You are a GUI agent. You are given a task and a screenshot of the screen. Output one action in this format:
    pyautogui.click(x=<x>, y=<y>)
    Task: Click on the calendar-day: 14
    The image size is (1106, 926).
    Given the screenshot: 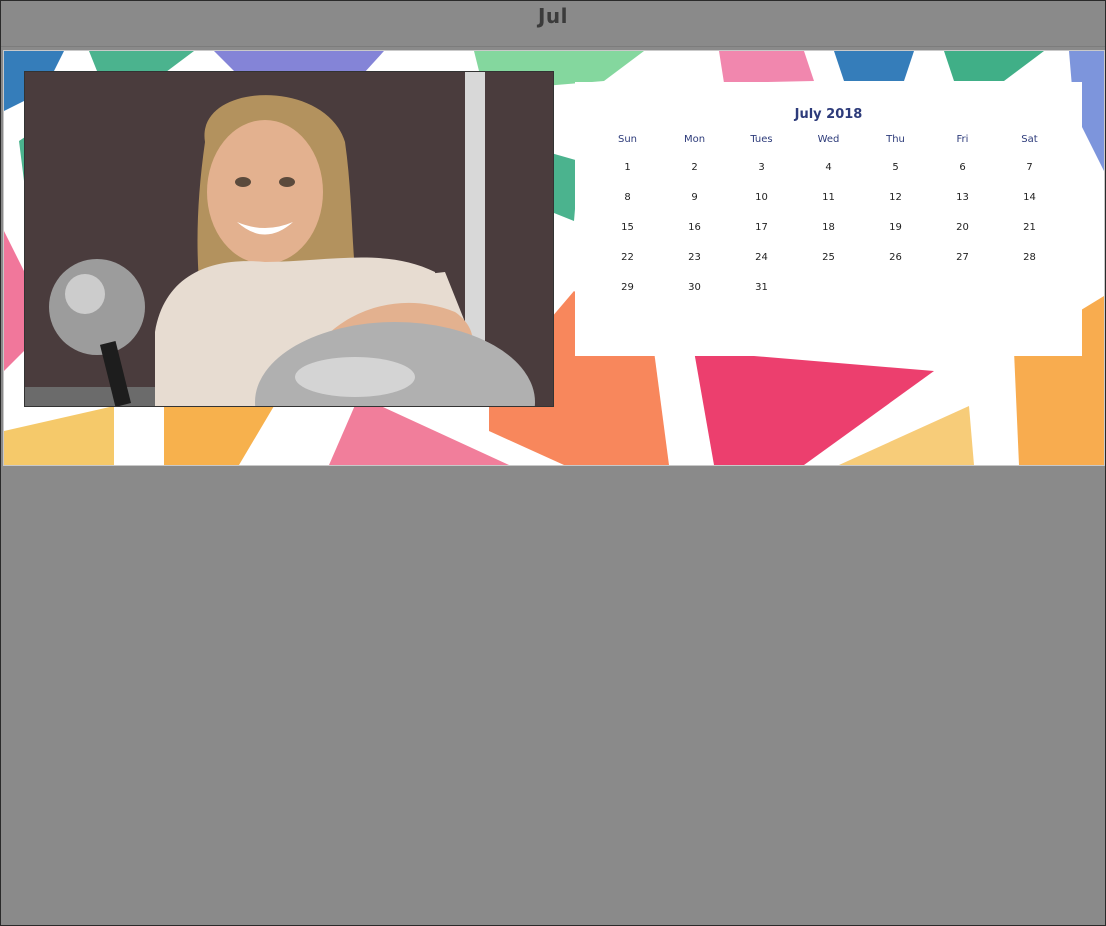 What is the action you would take?
    pyautogui.click(x=1029, y=198)
    